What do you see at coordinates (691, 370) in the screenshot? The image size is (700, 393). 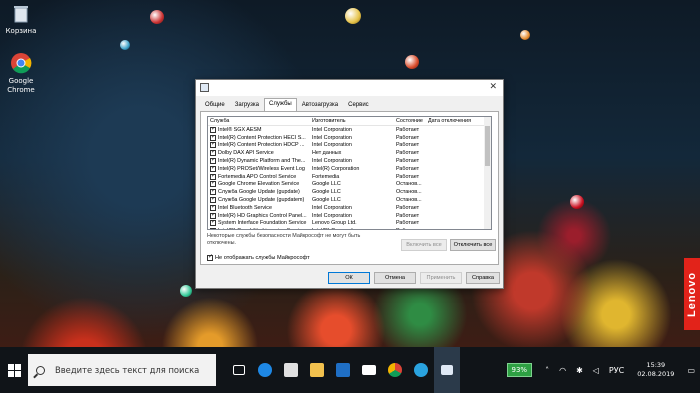 I see `notifications-icon: ▭` at bounding box center [691, 370].